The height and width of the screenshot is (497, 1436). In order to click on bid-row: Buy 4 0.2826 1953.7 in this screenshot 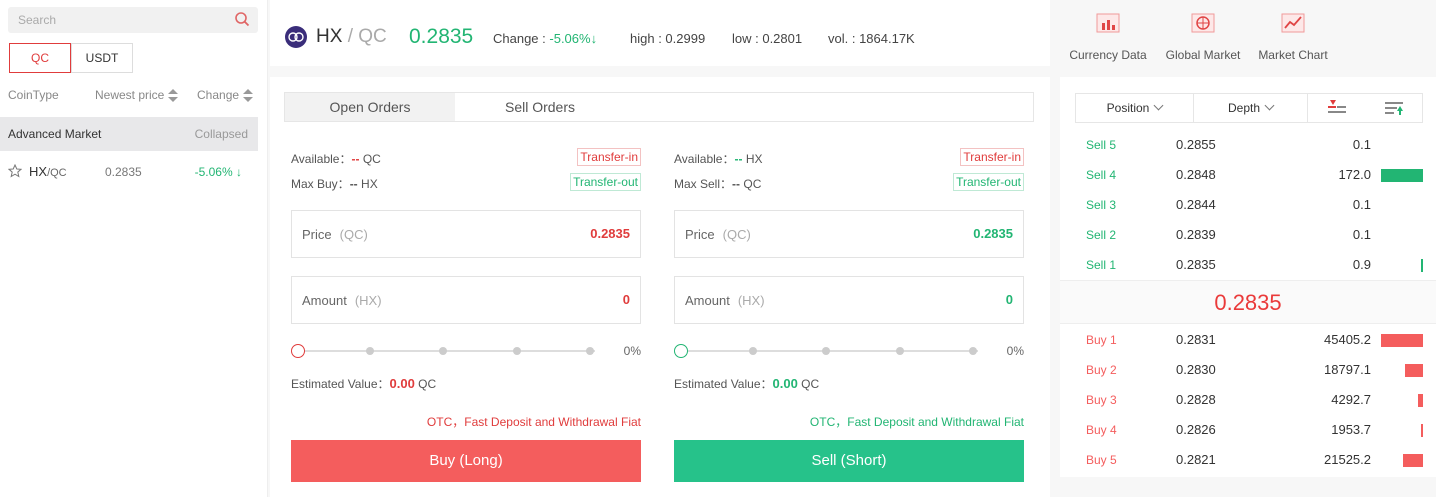, I will do `click(1248, 430)`.